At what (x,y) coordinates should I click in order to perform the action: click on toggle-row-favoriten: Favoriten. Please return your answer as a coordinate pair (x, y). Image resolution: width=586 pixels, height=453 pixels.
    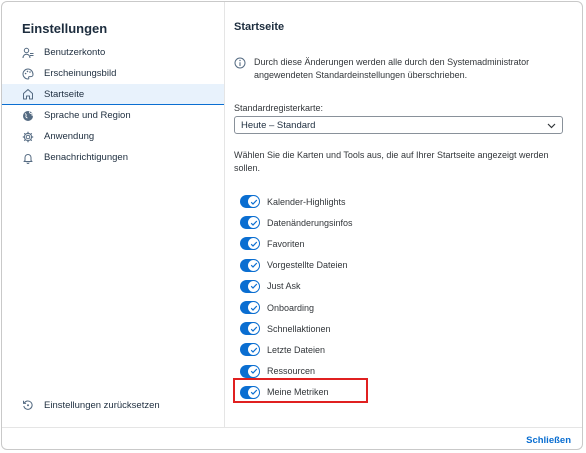
    Looking at the image, I should click on (296, 243).